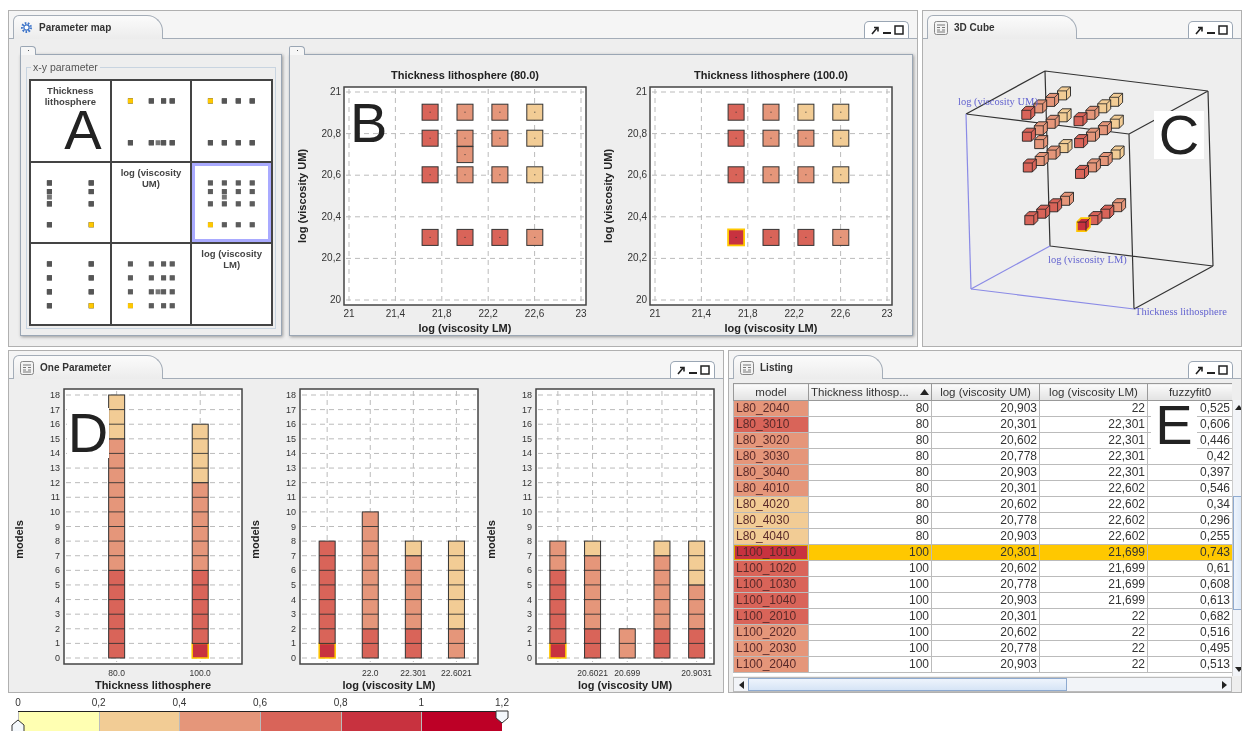 Image resolution: width=1242 pixels, height=731 pixels. What do you see at coordinates (1238, 407) in the screenshot?
I see `up-arrow-icon` at bounding box center [1238, 407].